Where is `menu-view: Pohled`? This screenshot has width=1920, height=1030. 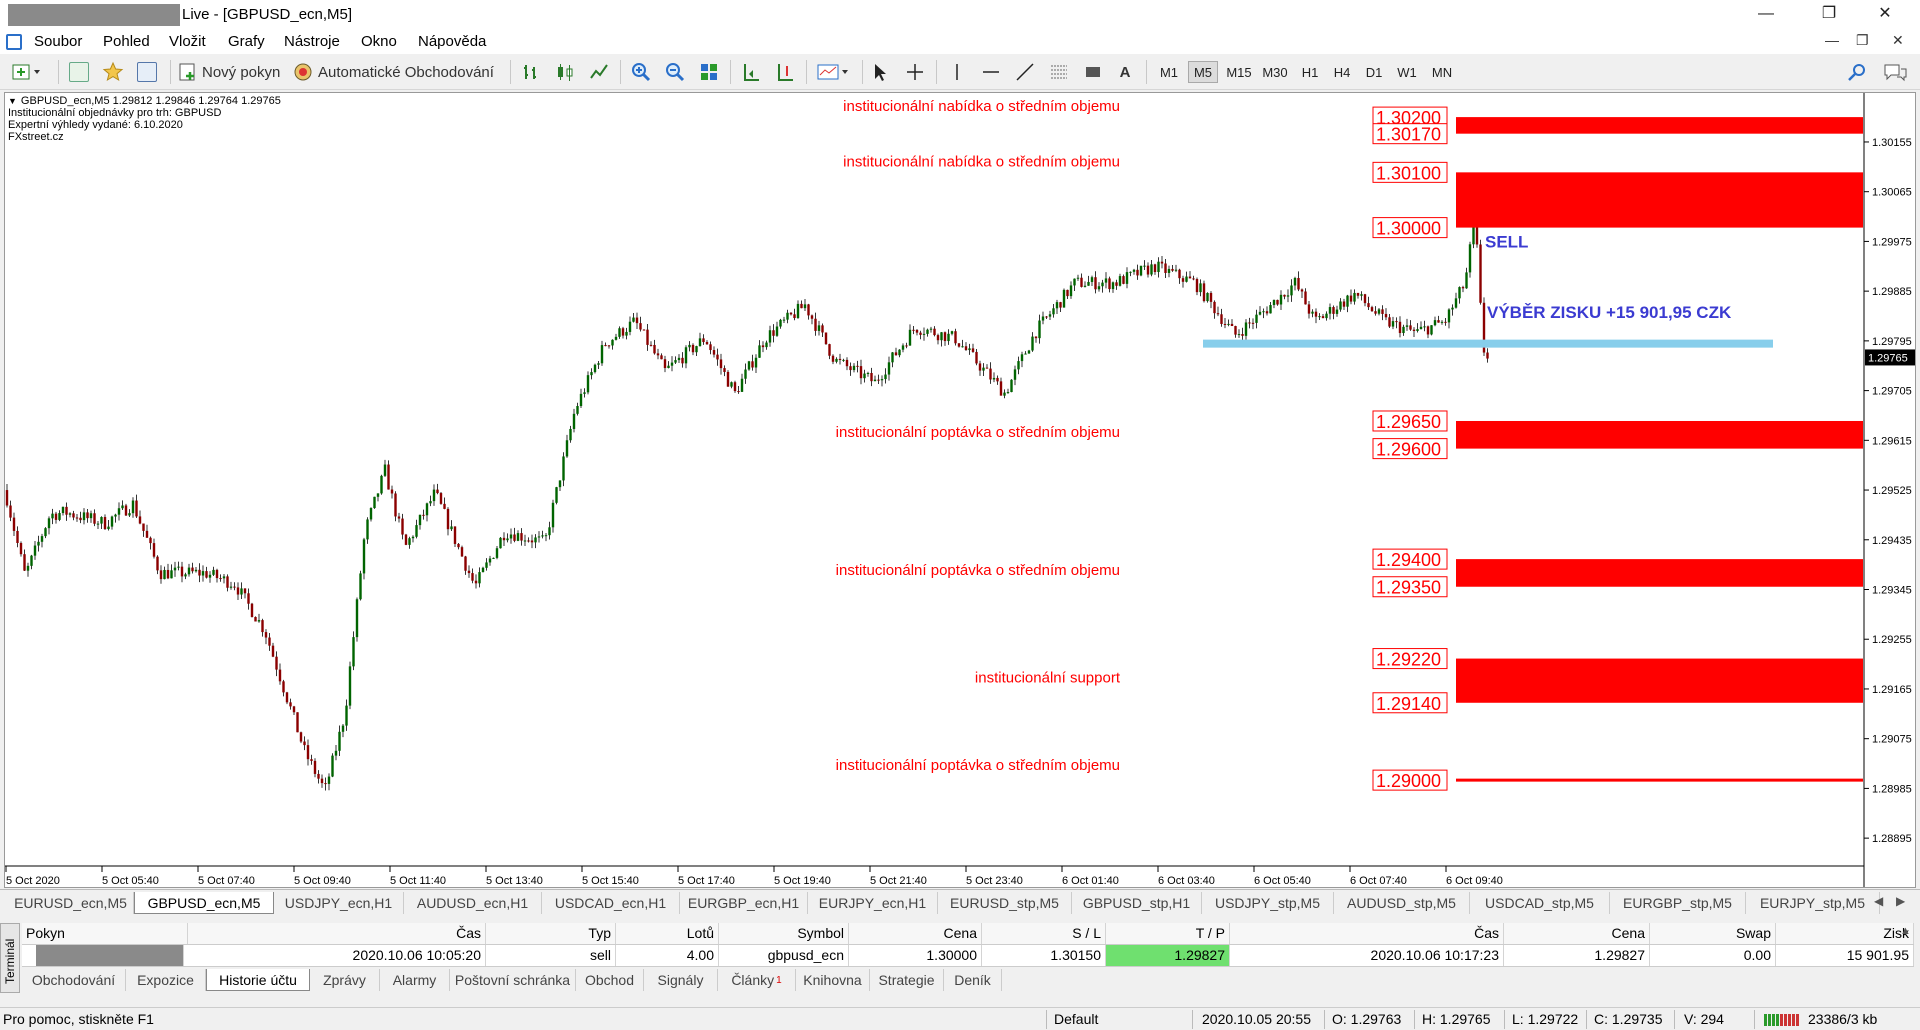
menu-view: Pohled is located at coordinates (126, 41).